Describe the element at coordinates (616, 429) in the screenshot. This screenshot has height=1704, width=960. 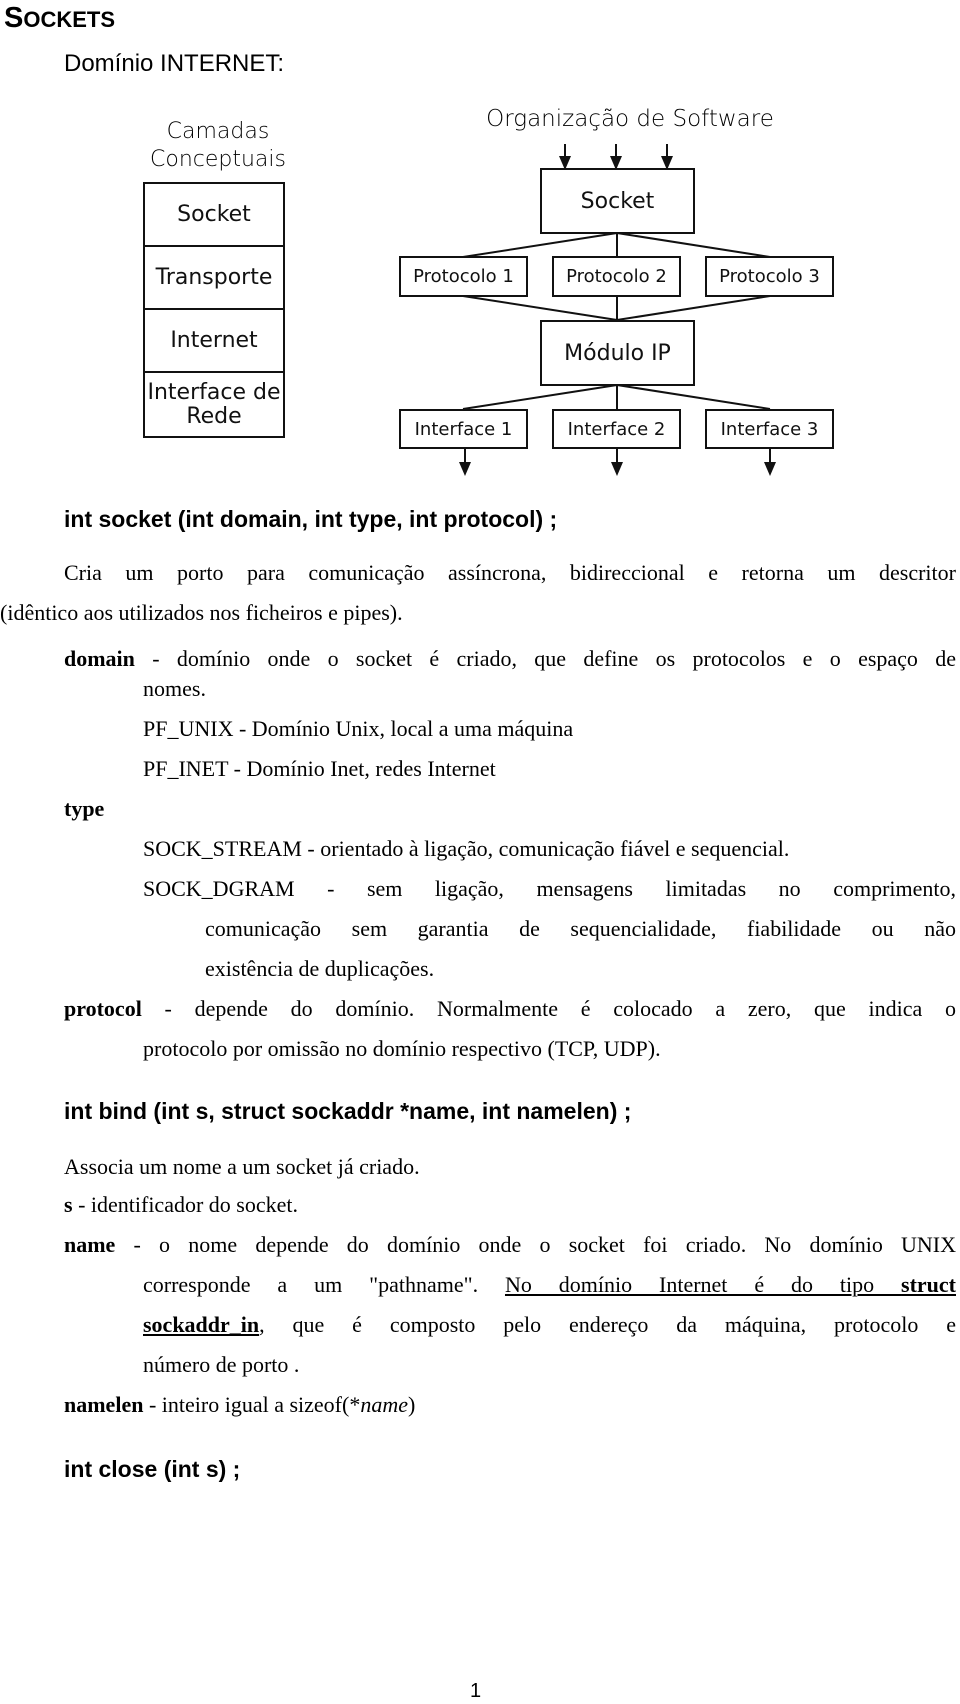
I see `interface-box-2: Interface 2` at that location.